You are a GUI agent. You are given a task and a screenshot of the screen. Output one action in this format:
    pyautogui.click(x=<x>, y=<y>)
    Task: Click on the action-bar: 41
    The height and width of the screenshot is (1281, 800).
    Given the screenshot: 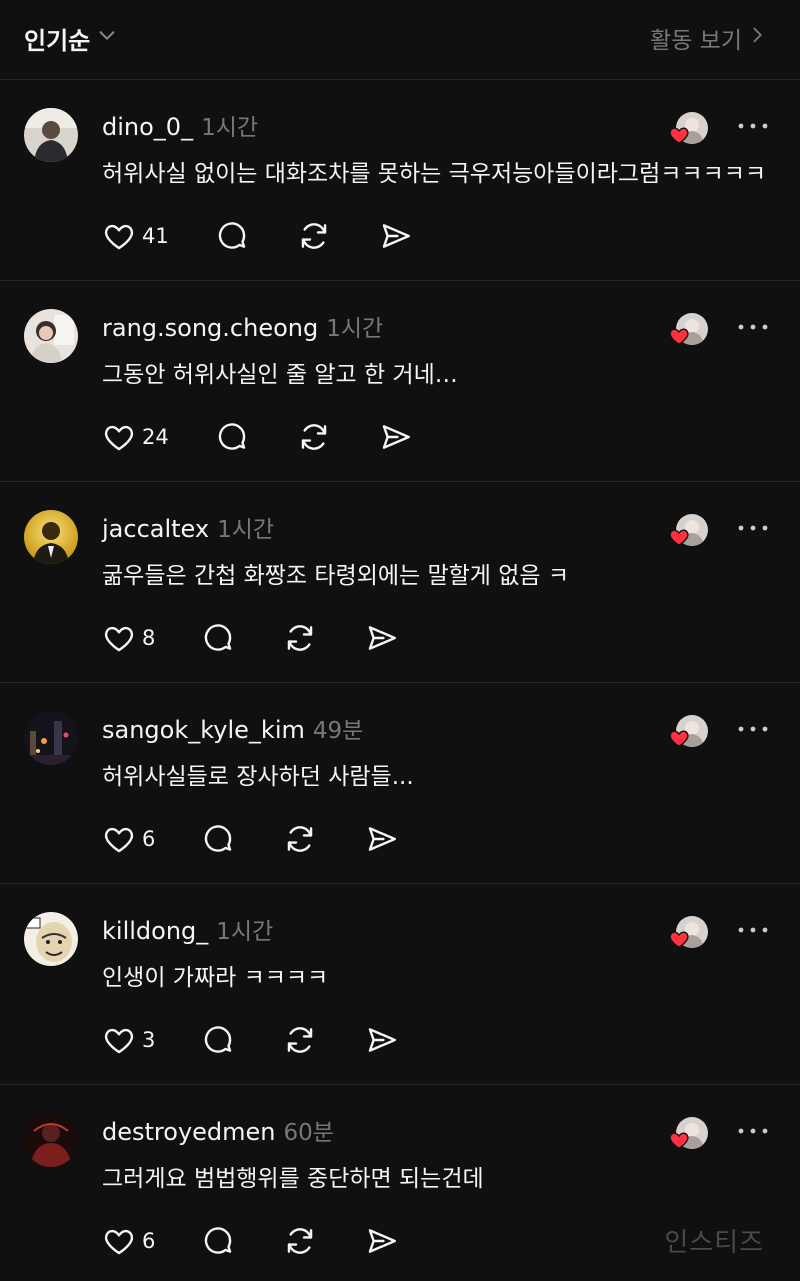 What is the action you would take?
    pyautogui.click(x=257, y=236)
    